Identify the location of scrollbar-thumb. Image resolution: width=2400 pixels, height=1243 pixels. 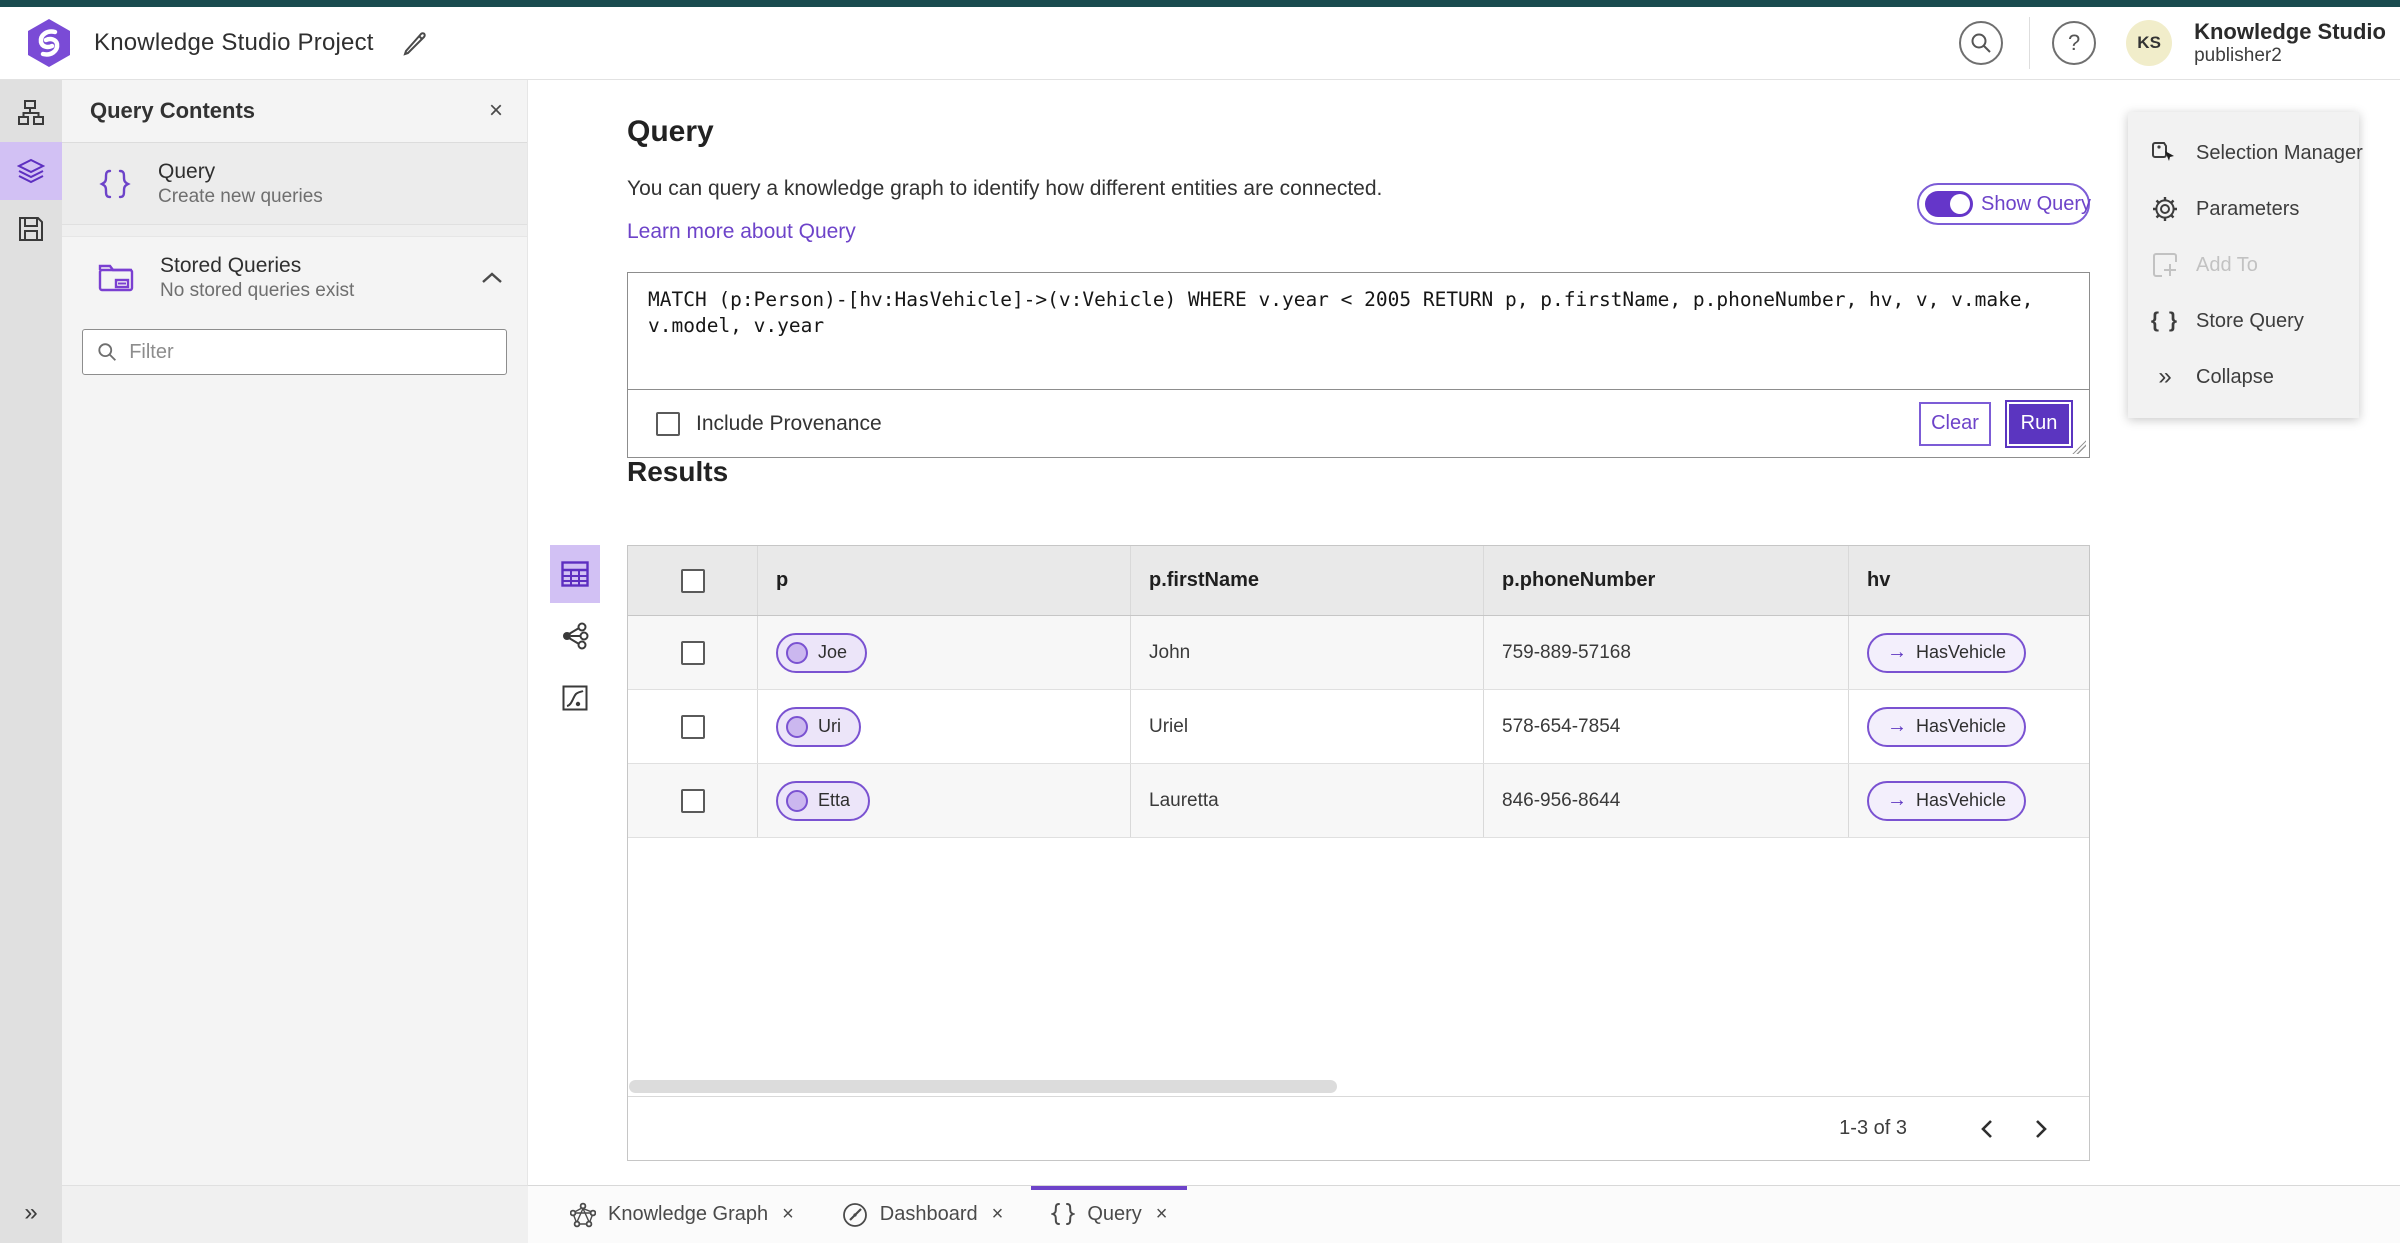
(983, 1086).